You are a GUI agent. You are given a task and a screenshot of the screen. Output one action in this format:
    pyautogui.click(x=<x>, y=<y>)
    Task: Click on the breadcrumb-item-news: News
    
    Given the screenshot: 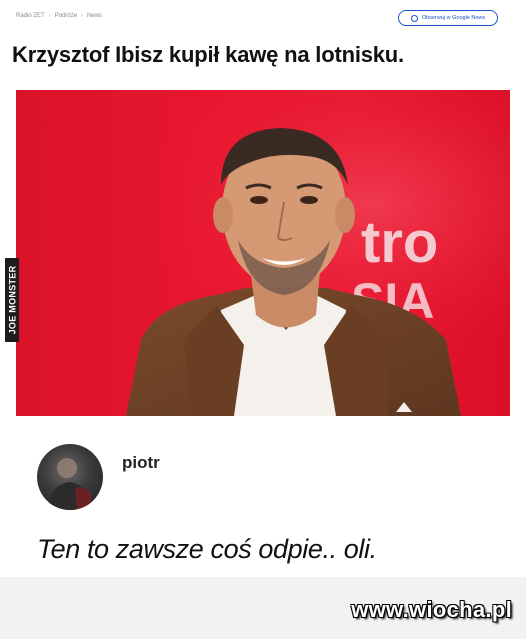 What is the action you would take?
    pyautogui.click(x=94, y=16)
    